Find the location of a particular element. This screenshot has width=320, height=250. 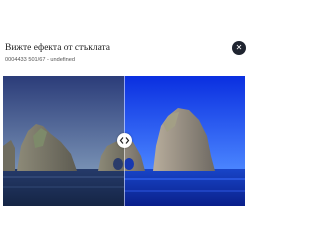

chevron-left-right-icon is located at coordinates (124, 140).